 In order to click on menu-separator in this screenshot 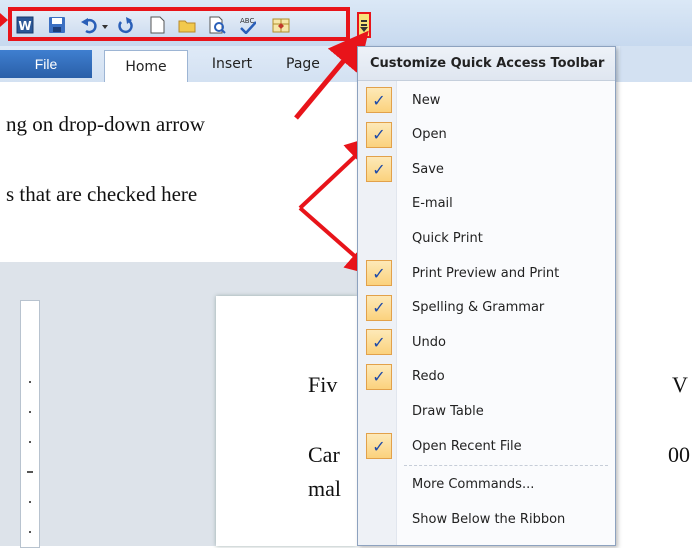, I will do `click(506, 465)`.